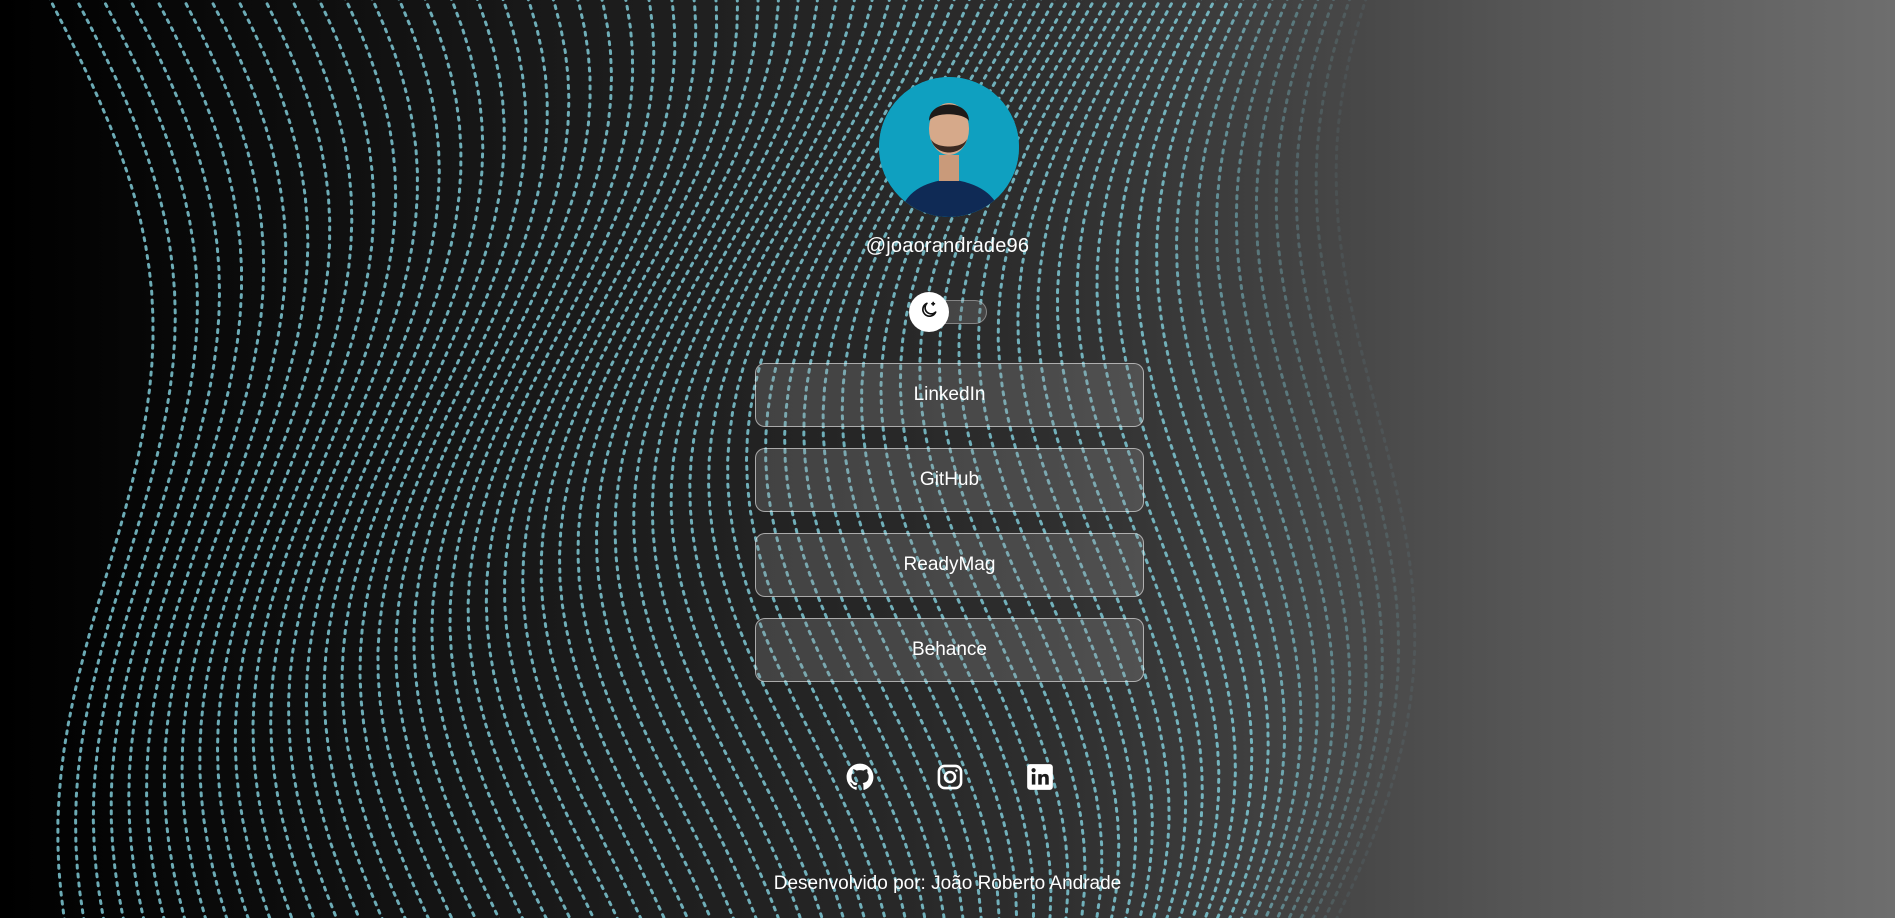 This screenshot has width=1895, height=918. I want to click on social-icons, so click(947, 778).